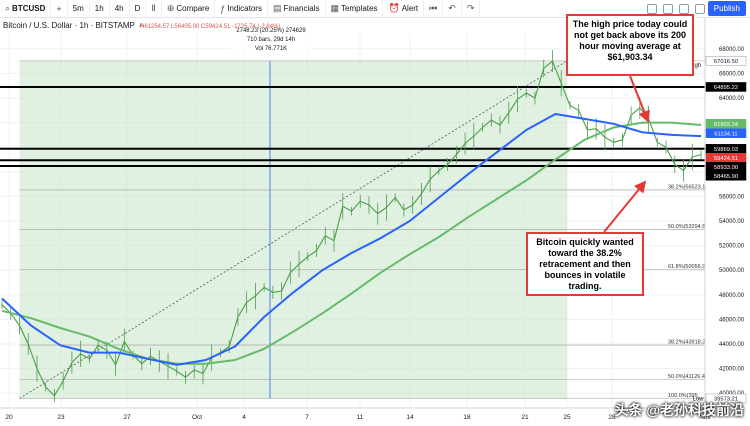 The height and width of the screenshot is (426, 750). What do you see at coordinates (732, 247) in the screenshot?
I see `y-tick-label: 52000.00` at bounding box center [732, 247].